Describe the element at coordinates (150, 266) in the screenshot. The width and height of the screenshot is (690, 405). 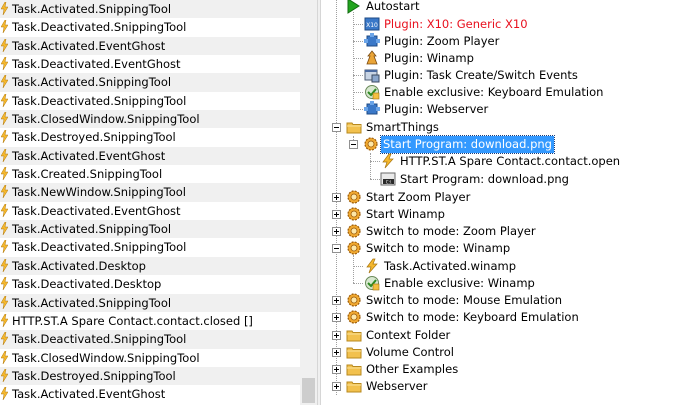
I see `log-entry: Task.Activated.Desktop` at that location.